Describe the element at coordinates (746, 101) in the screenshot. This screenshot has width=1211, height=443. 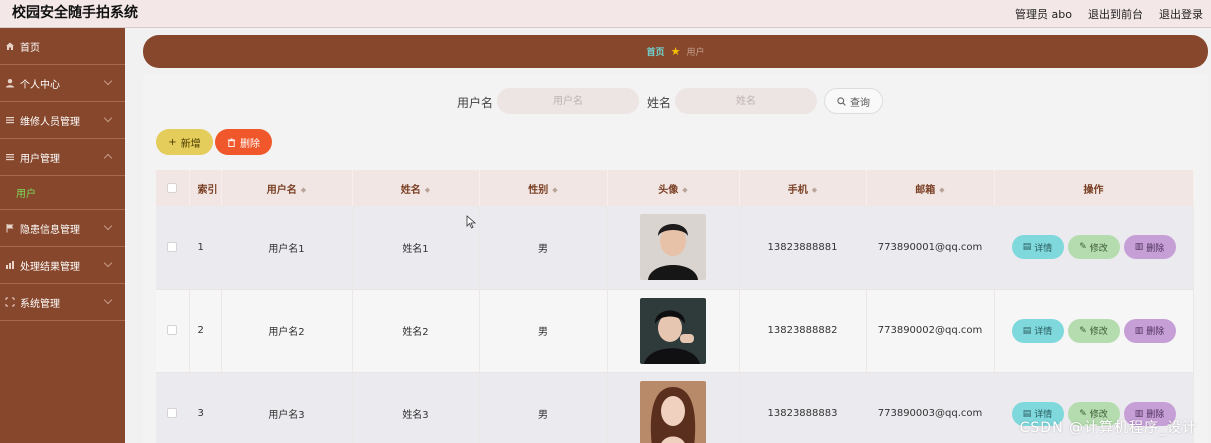
I see `name-search-input` at that location.